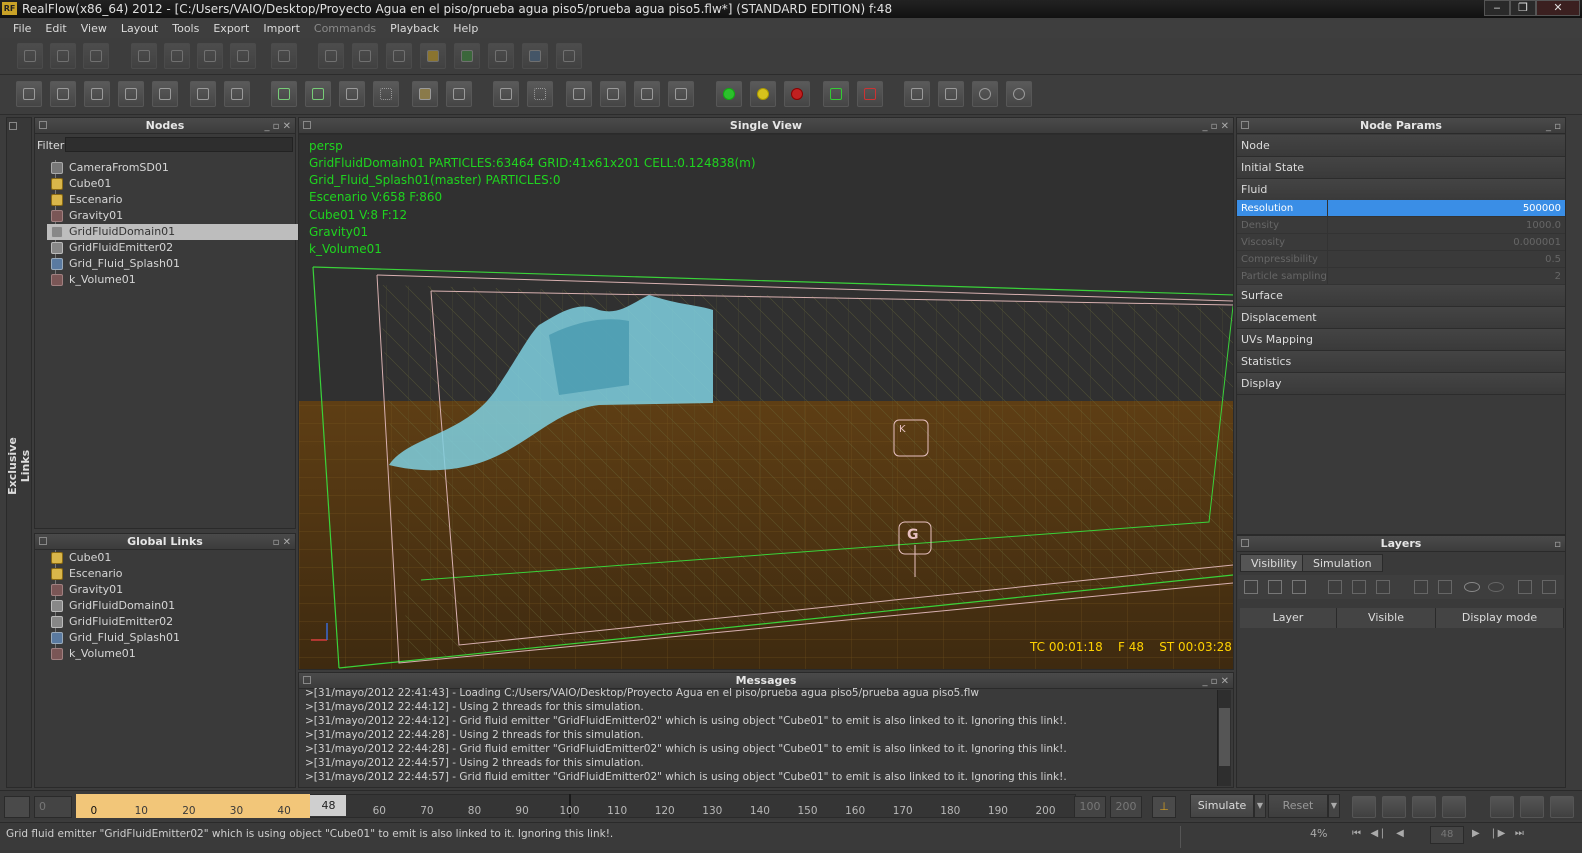 Image resolution: width=1582 pixels, height=853 pixels. Describe the element at coordinates (1558, 8) in the screenshot. I see `close-window-button: ✕` at that location.